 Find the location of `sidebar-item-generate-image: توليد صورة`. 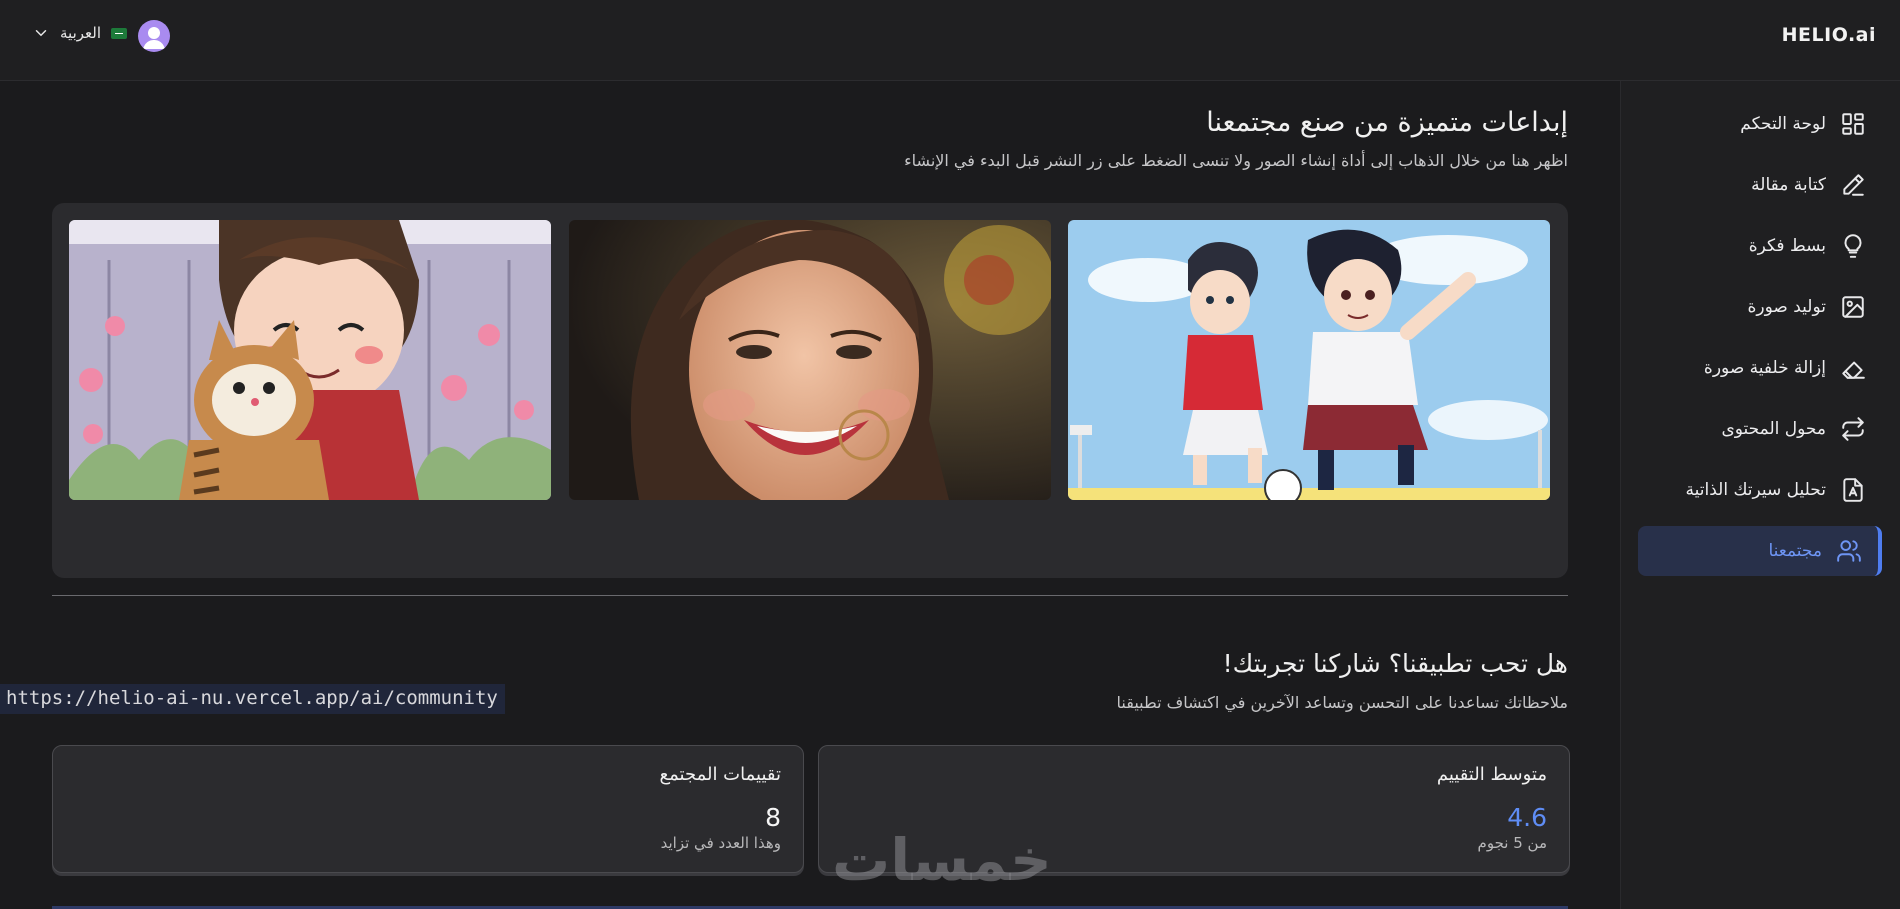

sidebar-item-generate-image: توليد صورة is located at coordinates (1760, 307).